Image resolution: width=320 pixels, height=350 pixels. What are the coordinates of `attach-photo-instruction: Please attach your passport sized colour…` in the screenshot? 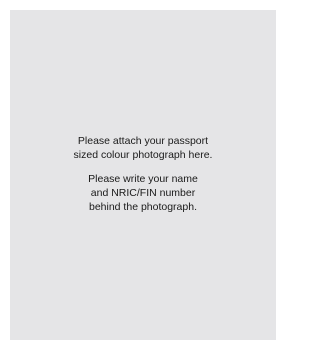 It's located at (143, 148).